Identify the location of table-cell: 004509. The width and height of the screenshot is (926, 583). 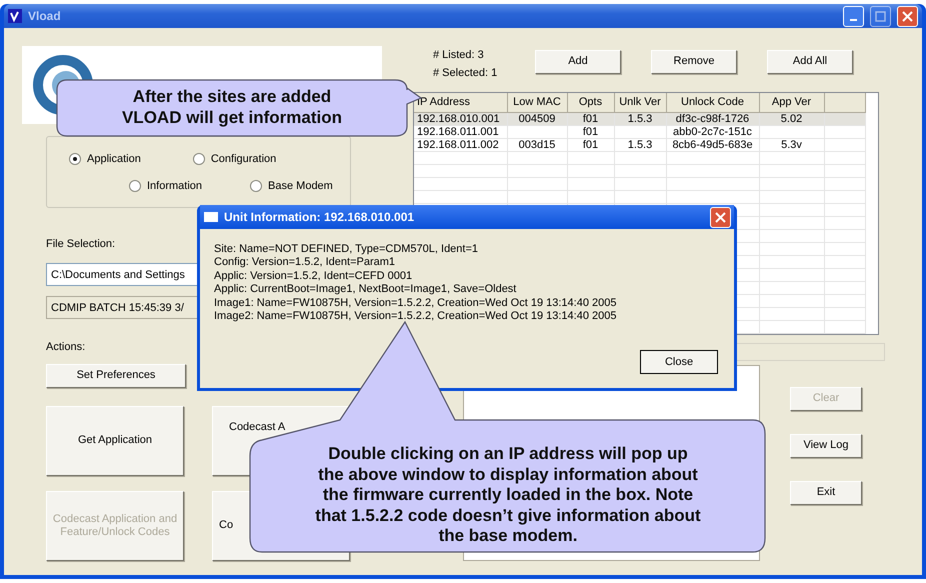
(537, 118).